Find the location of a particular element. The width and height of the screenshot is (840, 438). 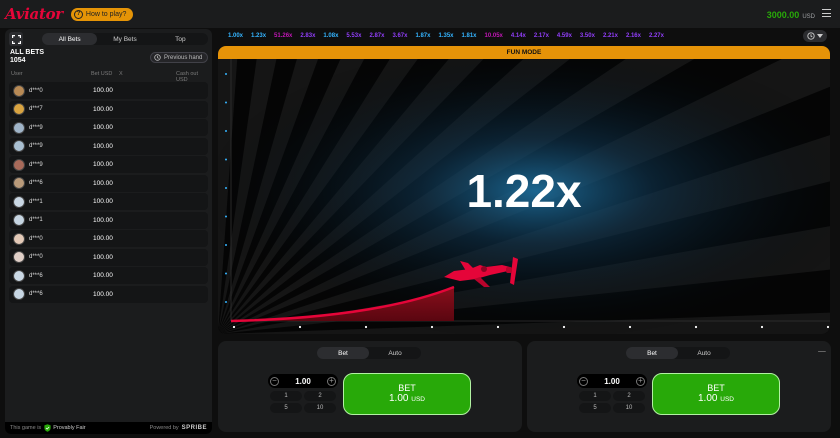

chevron-down-icon is located at coordinates (820, 36).